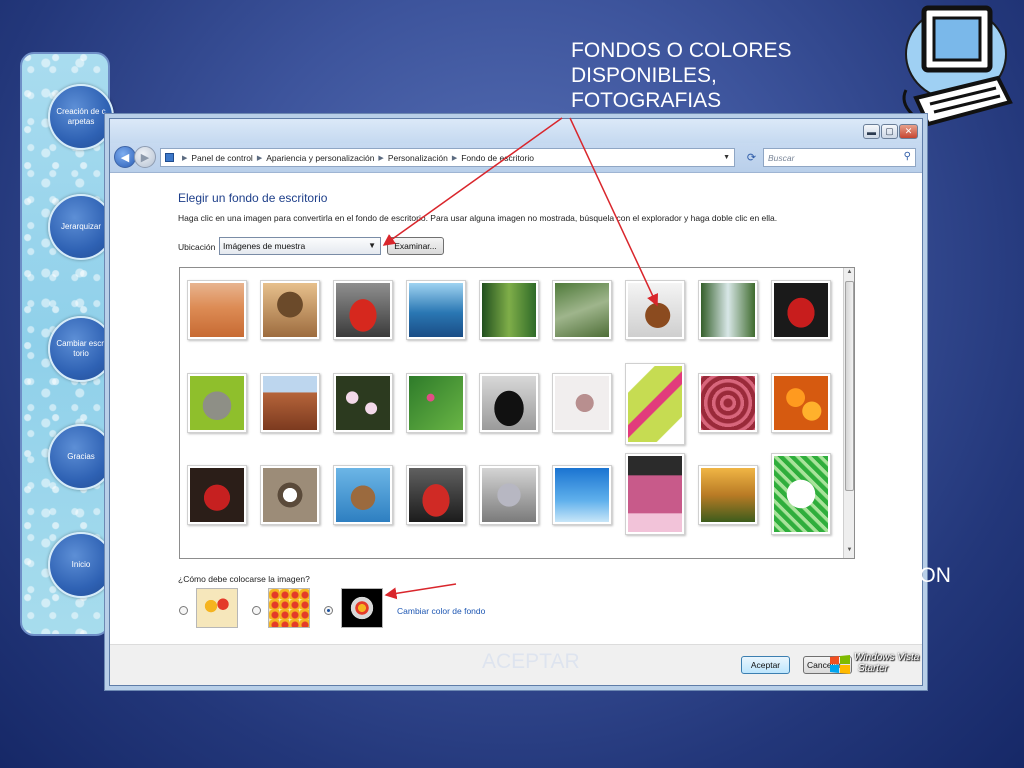  I want to click on os-brand-line2: Starter, so click(873, 668).